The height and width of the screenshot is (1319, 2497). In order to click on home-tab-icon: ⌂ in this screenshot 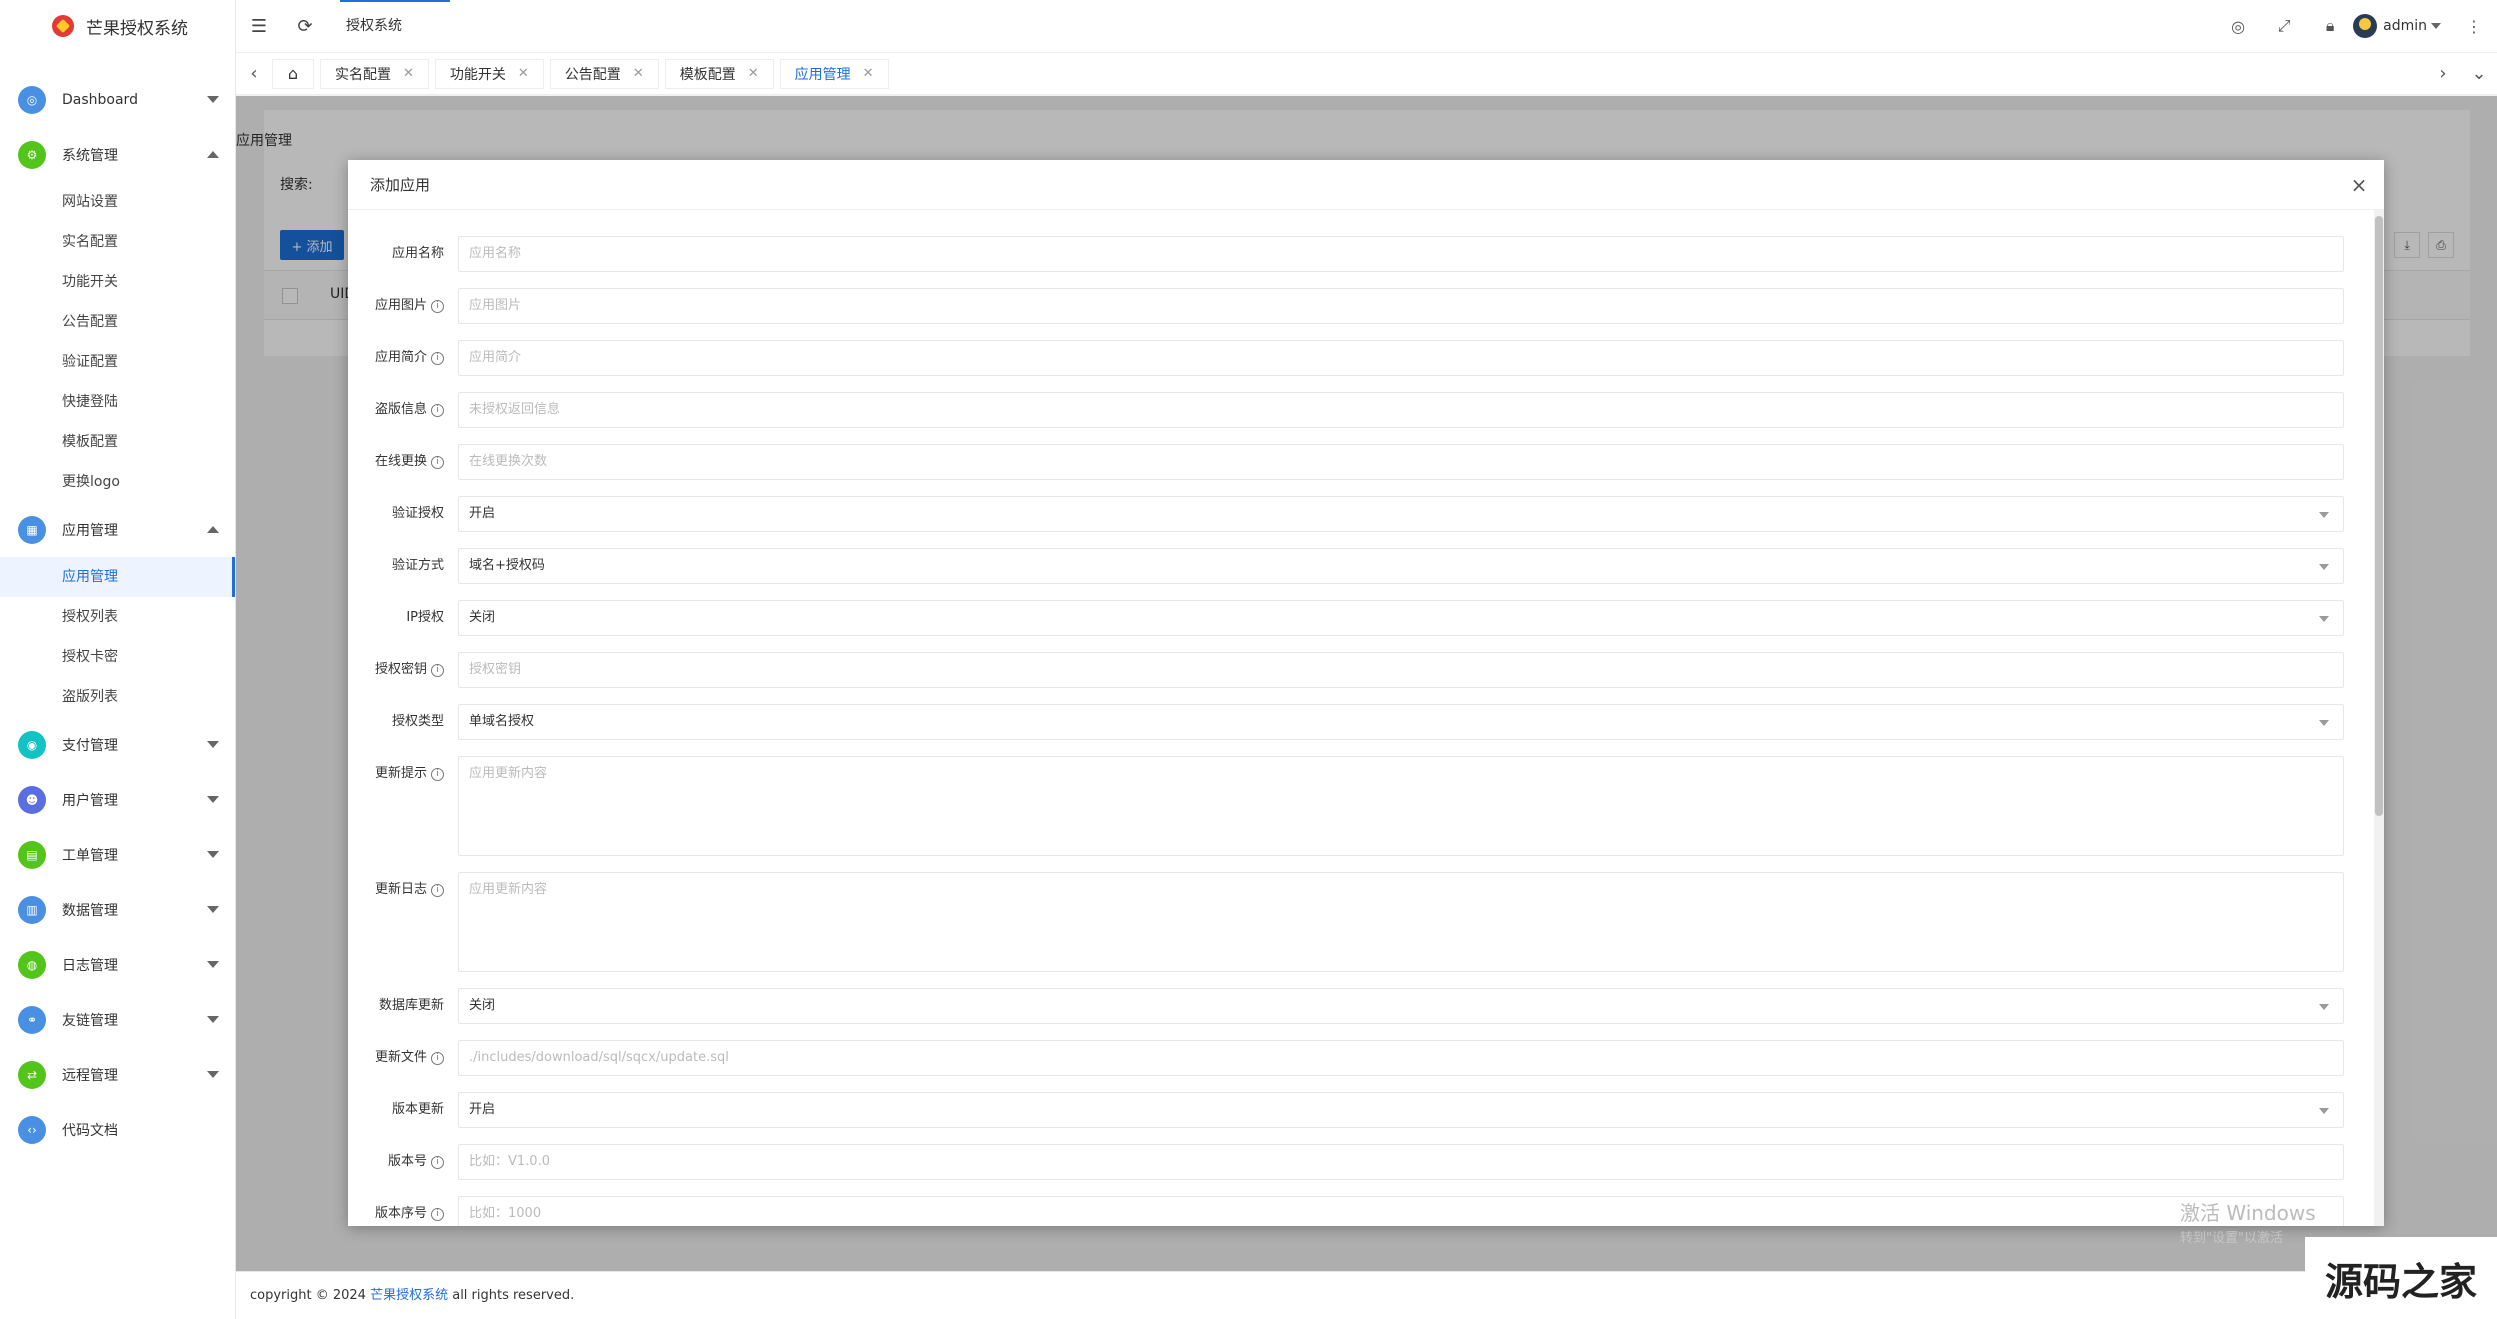, I will do `click(293, 73)`.